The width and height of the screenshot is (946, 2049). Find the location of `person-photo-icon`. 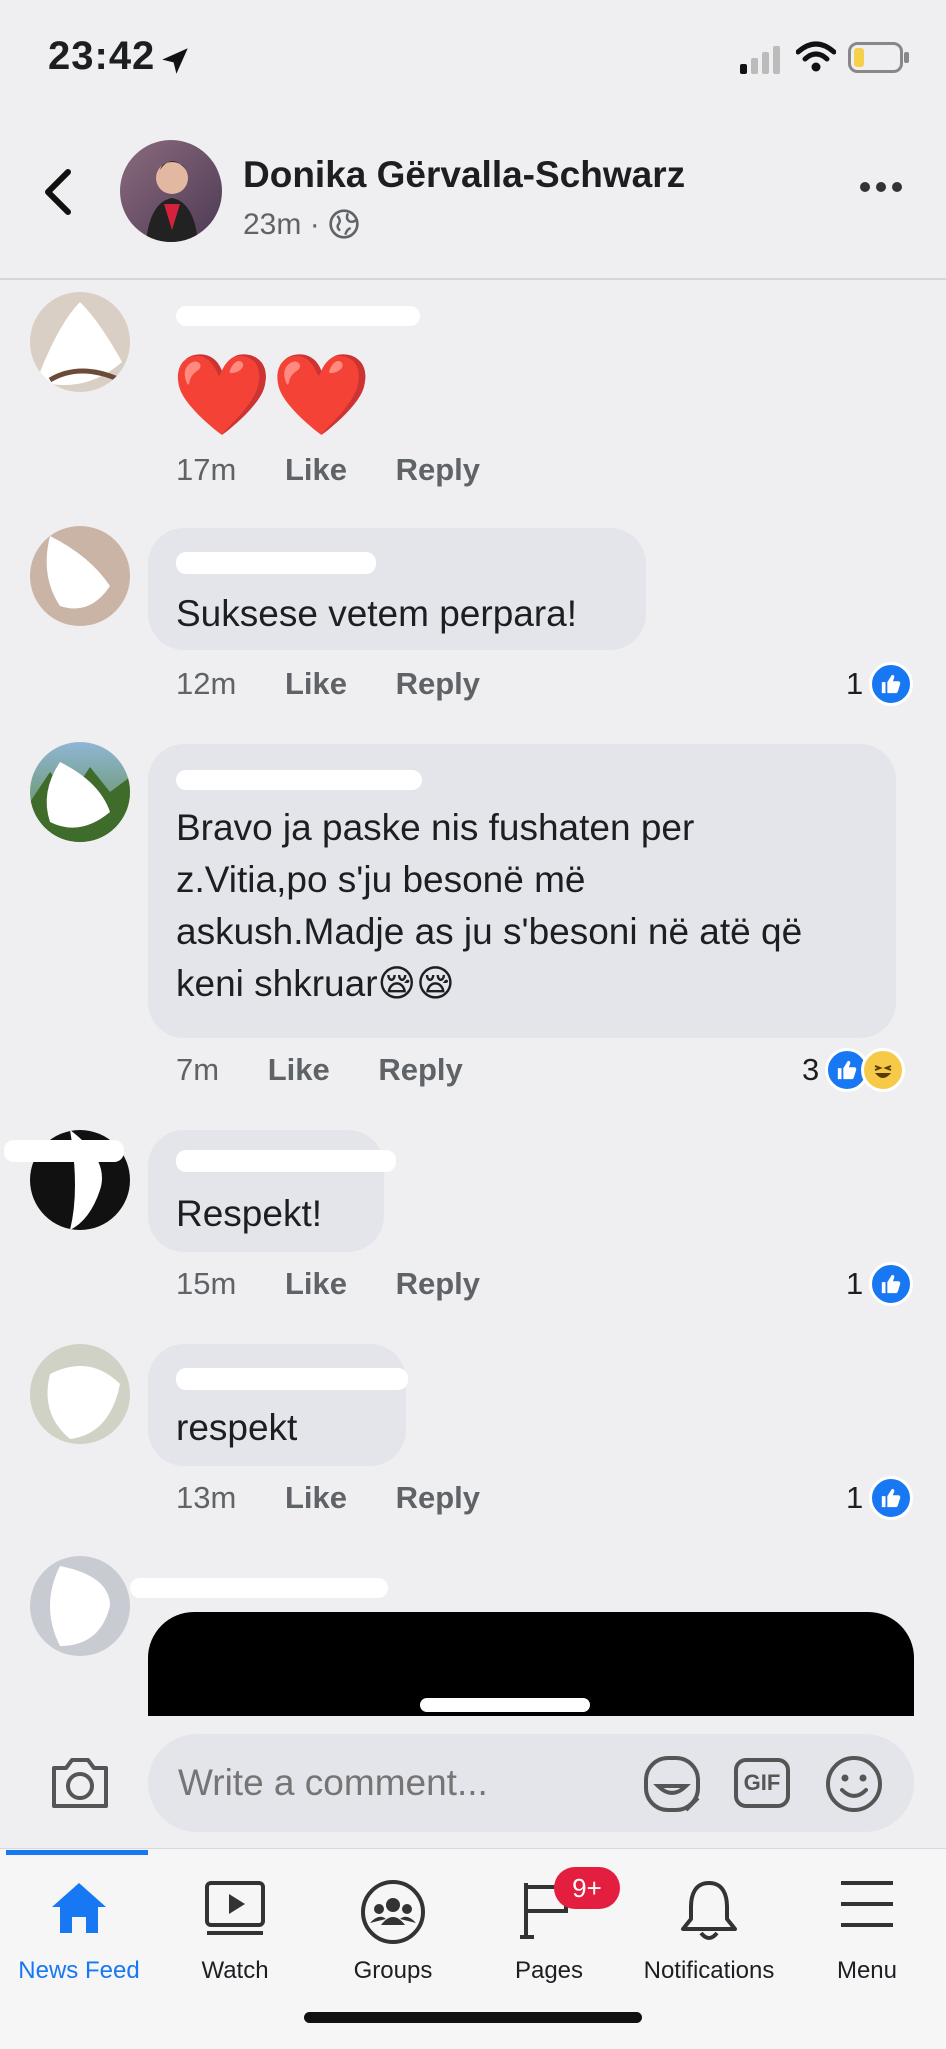

person-photo-icon is located at coordinates (172, 201).